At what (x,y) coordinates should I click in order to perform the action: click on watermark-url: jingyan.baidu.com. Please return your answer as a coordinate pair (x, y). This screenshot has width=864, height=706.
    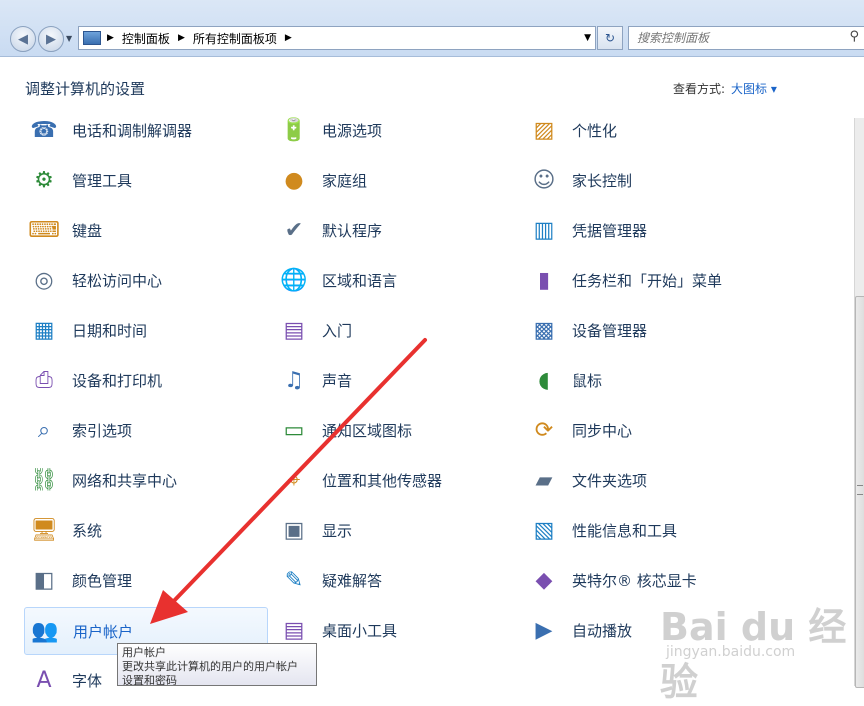
    Looking at the image, I should click on (731, 652).